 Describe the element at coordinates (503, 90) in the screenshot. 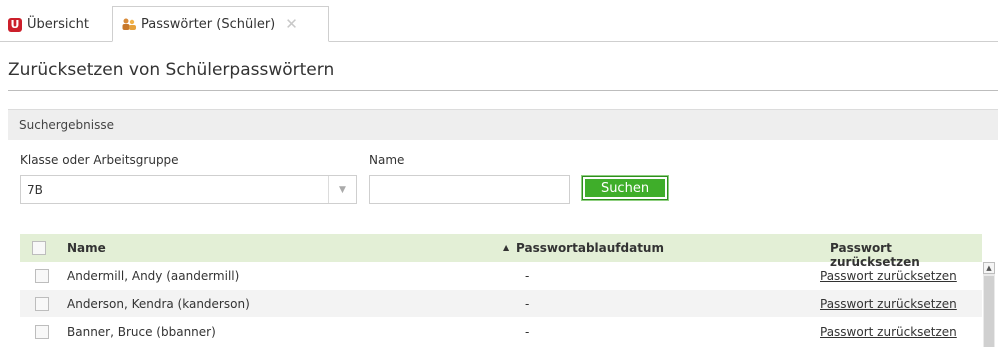

I see `title-divider` at that location.